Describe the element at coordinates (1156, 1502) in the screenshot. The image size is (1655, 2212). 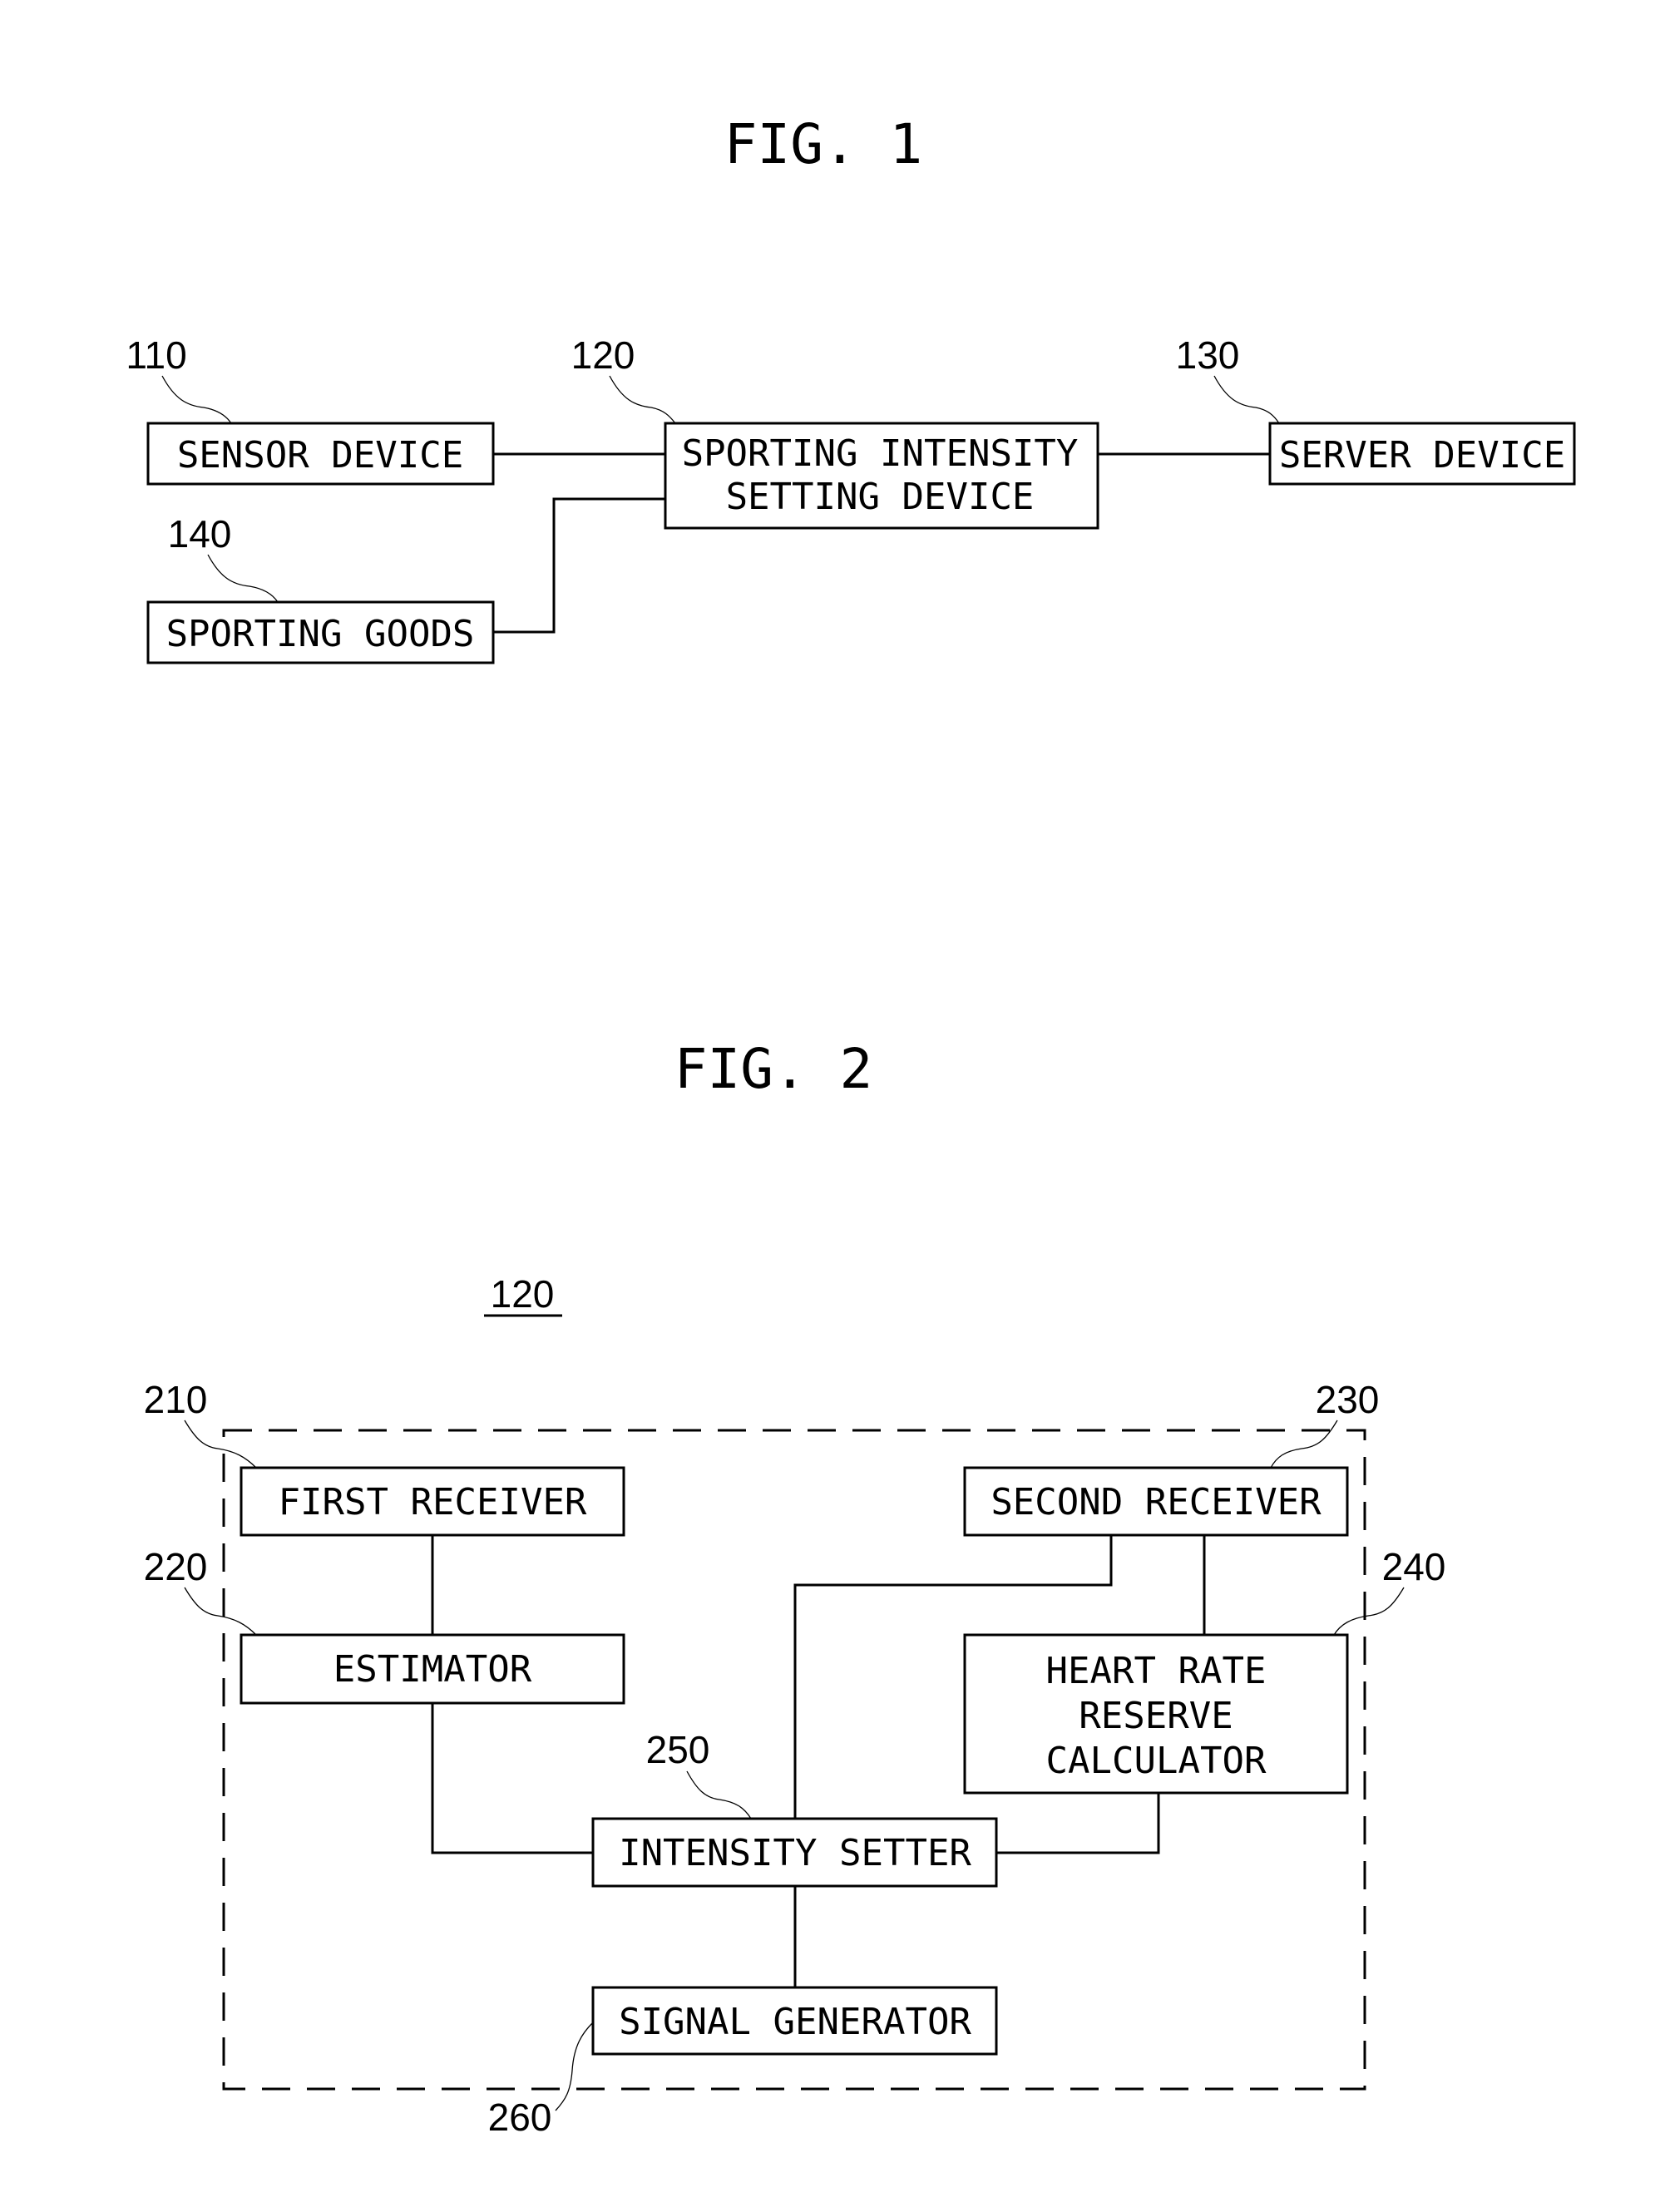
I see `second-receiver-label: SECOND RECEIVER` at that location.